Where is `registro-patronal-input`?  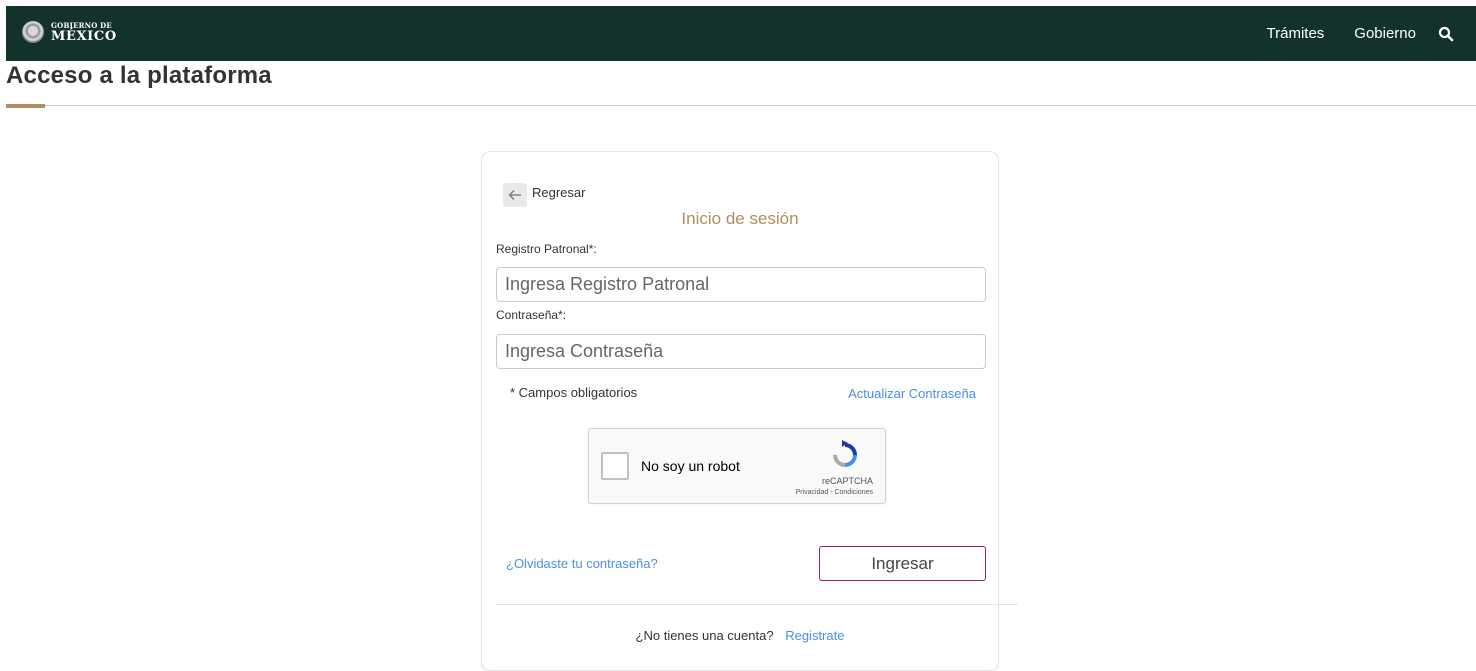
registro-patronal-input is located at coordinates (741, 284).